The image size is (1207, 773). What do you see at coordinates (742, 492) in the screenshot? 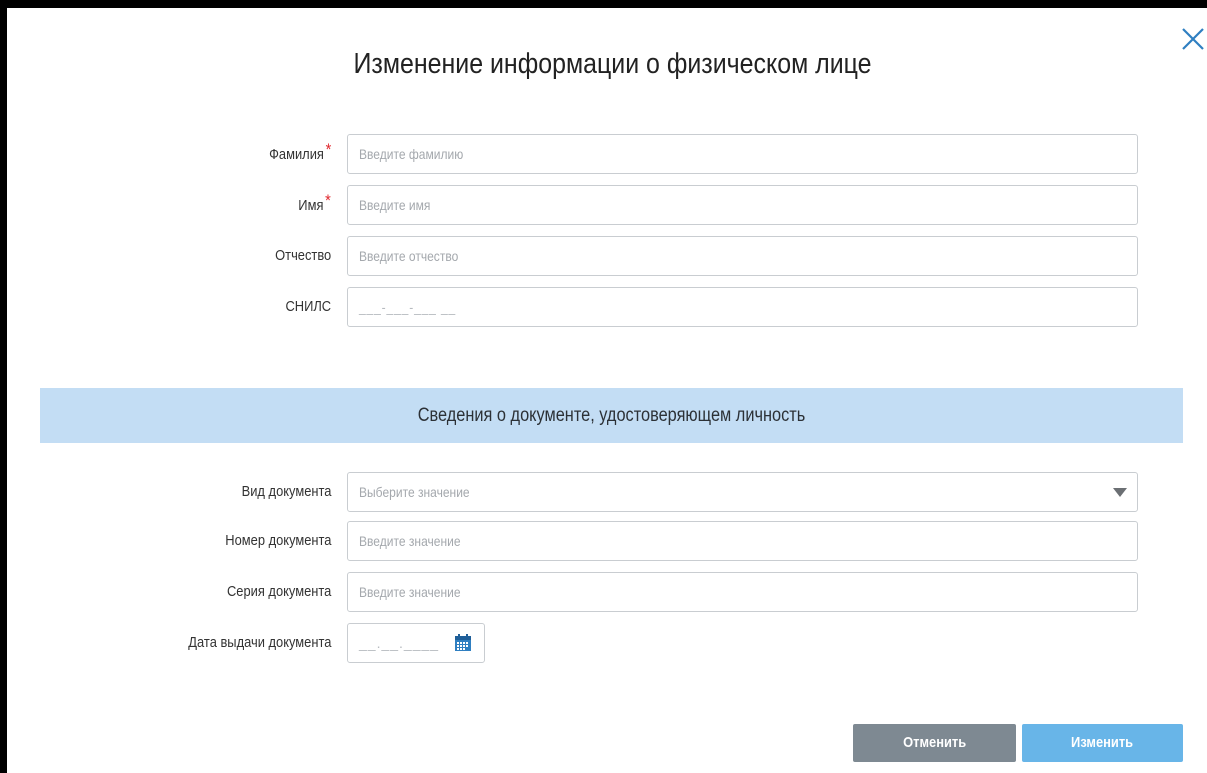
I see `doc-type-select: Выберите значение` at bounding box center [742, 492].